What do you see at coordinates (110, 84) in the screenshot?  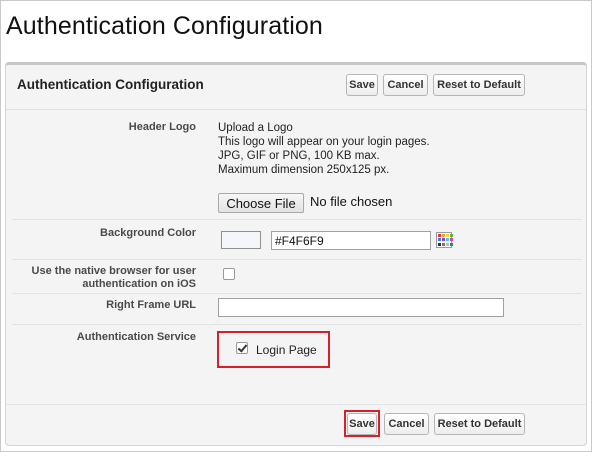 I see `panel-title: Authentication Configuration` at bounding box center [110, 84].